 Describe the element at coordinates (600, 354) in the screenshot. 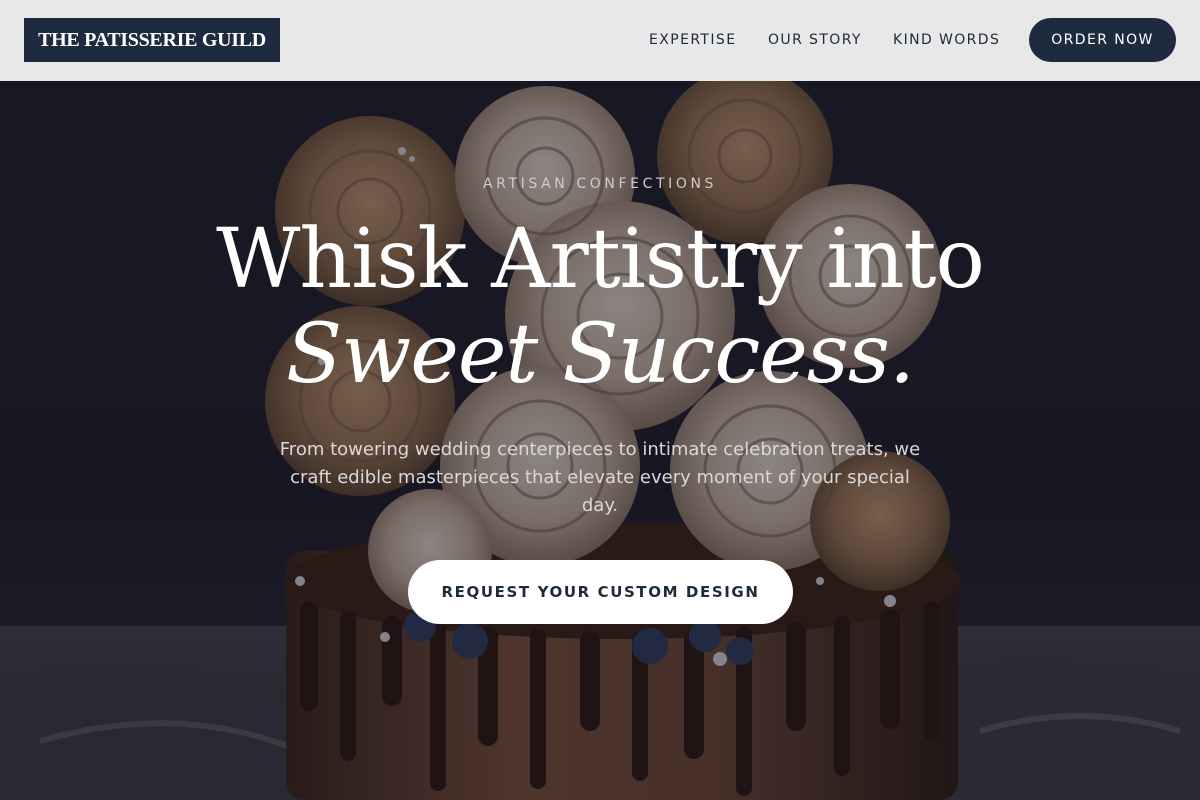

I see `hero-title-line-2: Sweet Success.` at that location.